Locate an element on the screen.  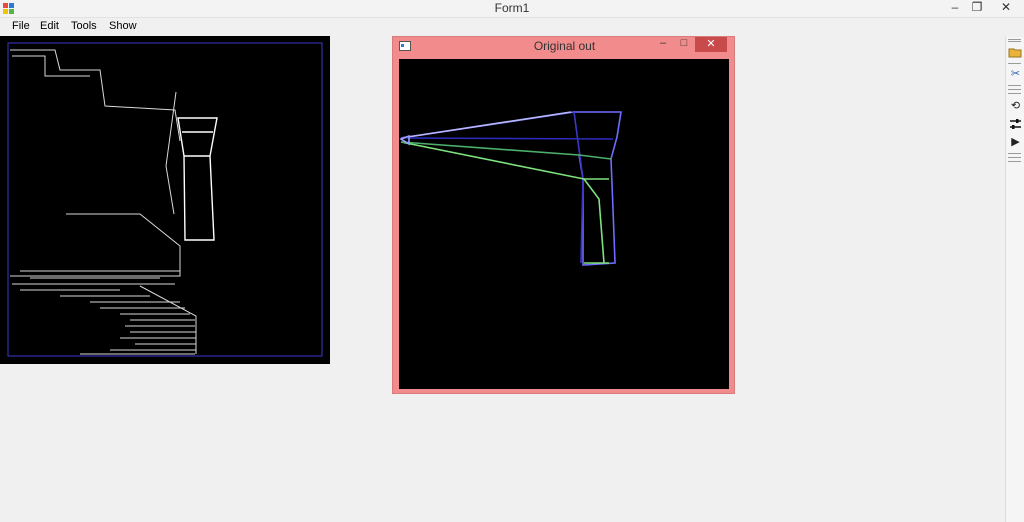
restore-button: ❐ is located at coordinates (977, 8).